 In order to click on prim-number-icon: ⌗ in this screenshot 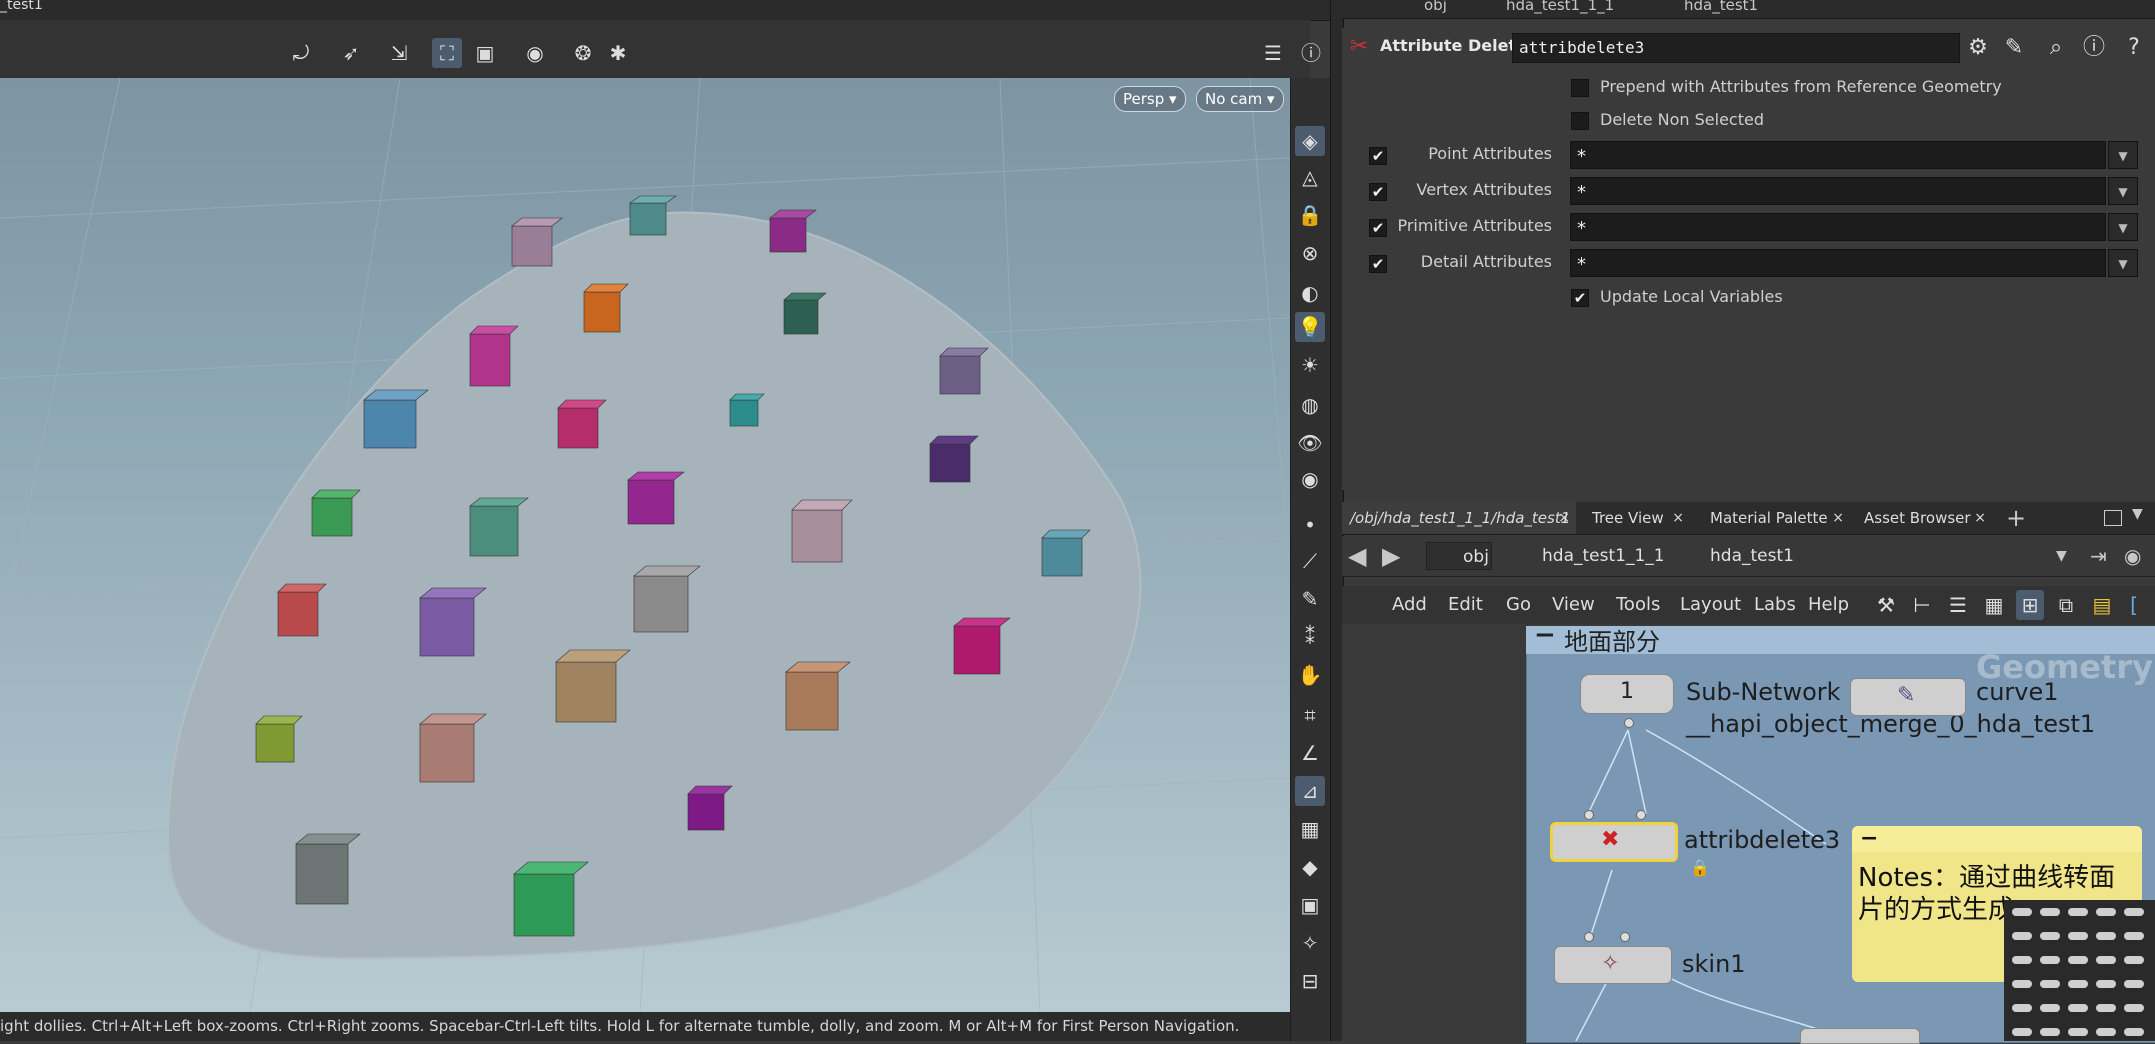, I will do `click(1310, 715)`.